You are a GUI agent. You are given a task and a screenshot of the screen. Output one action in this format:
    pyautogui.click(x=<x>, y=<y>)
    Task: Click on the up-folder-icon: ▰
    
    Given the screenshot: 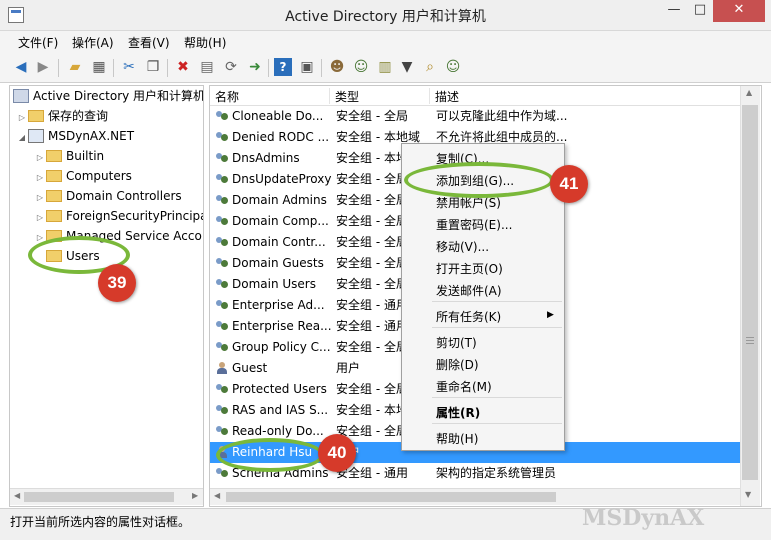 What is the action you would take?
    pyautogui.click(x=75, y=67)
    